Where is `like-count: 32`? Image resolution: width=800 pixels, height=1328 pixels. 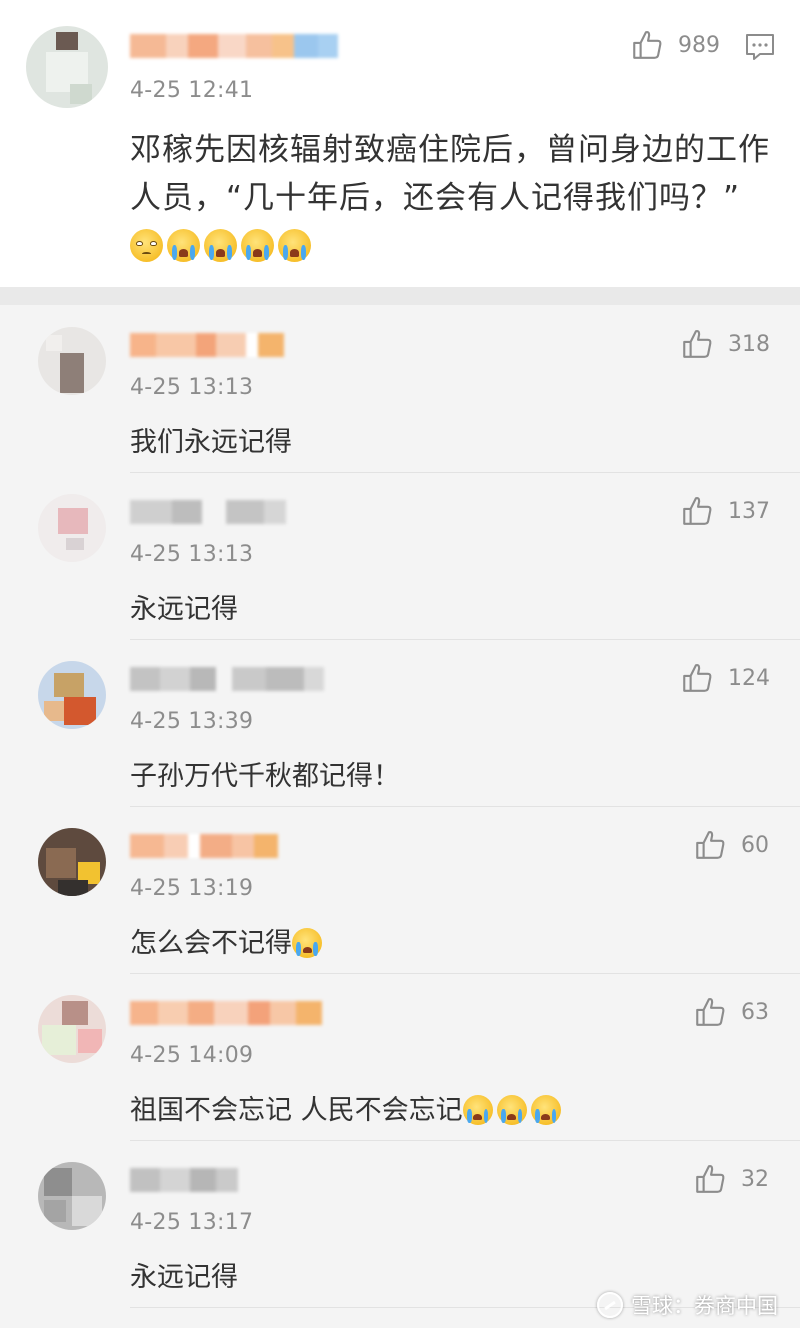
like-count: 32 is located at coordinates (755, 1179).